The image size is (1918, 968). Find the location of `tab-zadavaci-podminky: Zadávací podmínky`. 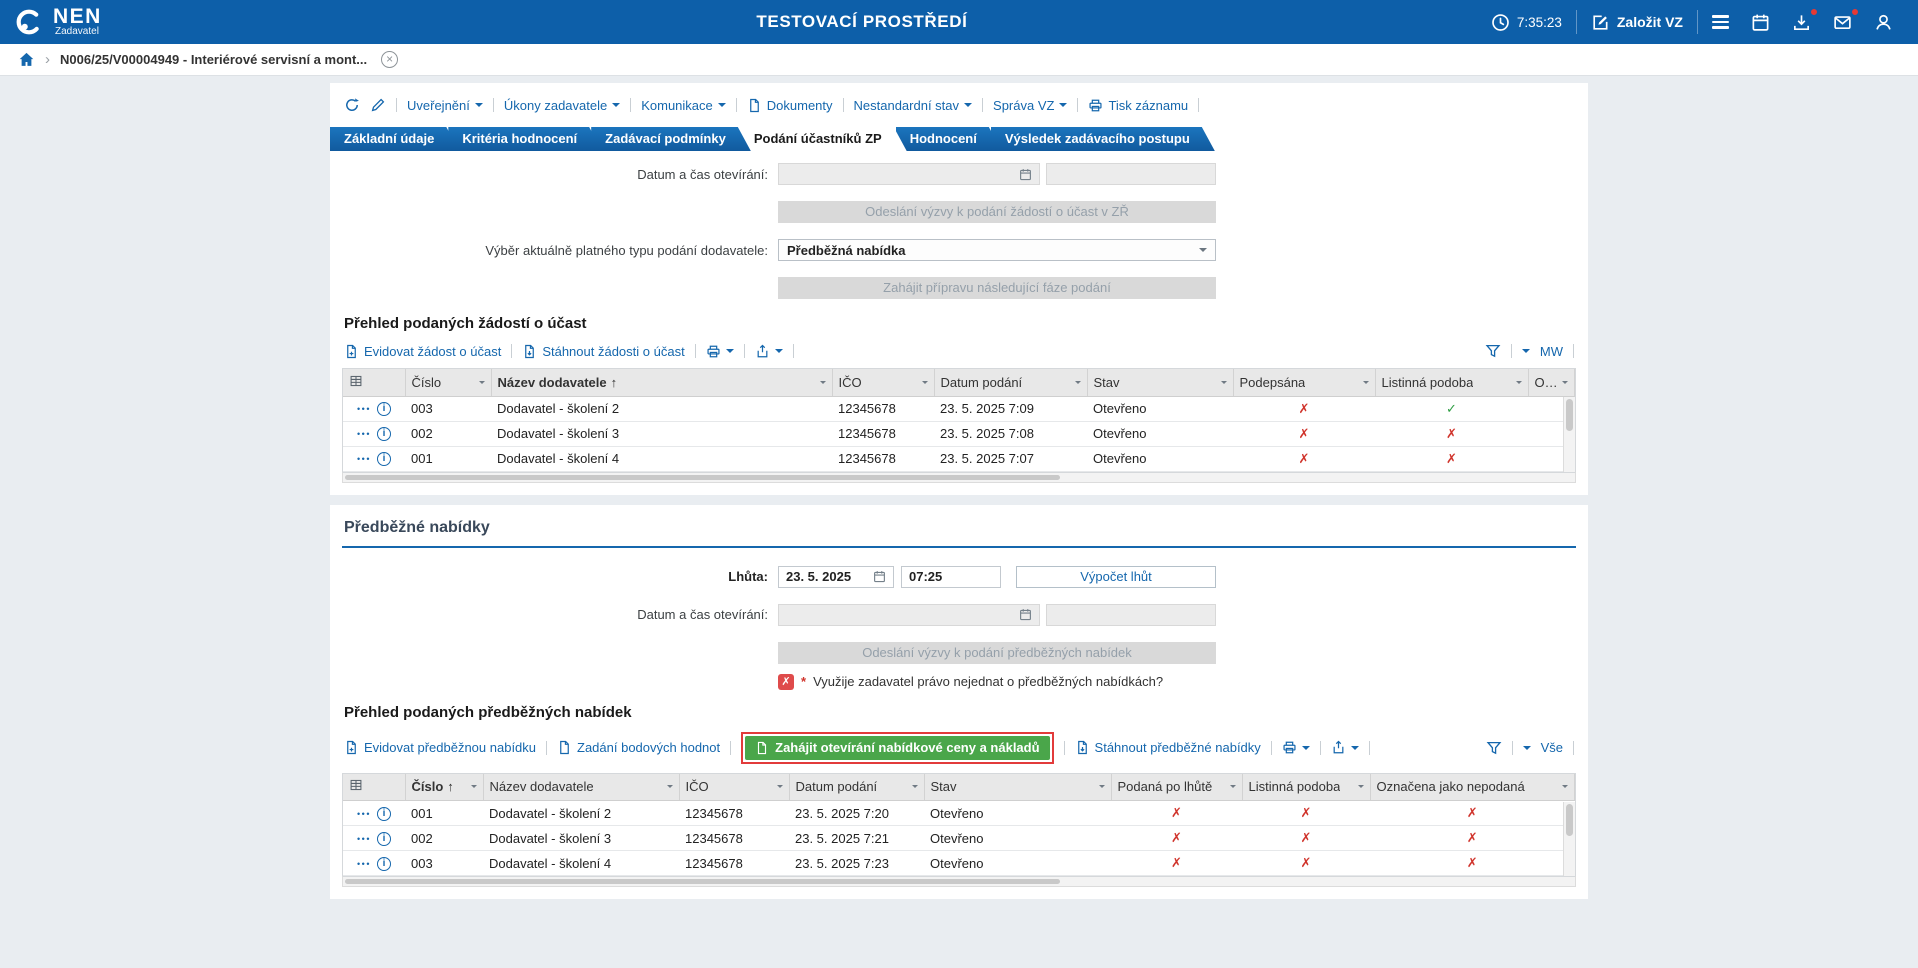

tab-zadavaci-podminky: Zadávací podmínky is located at coordinates (671, 139).